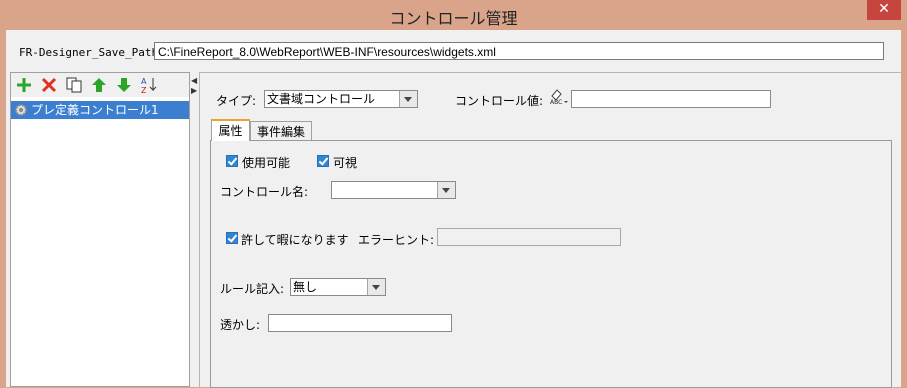 This screenshot has height=388, width=907. Describe the element at coordinates (671, 99) in the screenshot. I see `control-value-input` at that location.